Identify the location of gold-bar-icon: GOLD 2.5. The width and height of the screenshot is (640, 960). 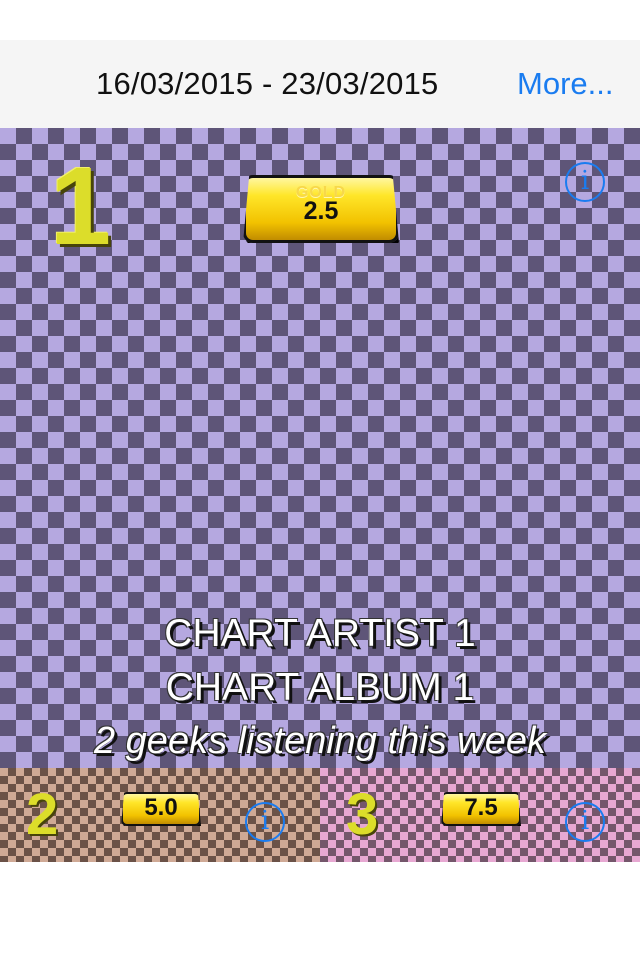
(321, 209).